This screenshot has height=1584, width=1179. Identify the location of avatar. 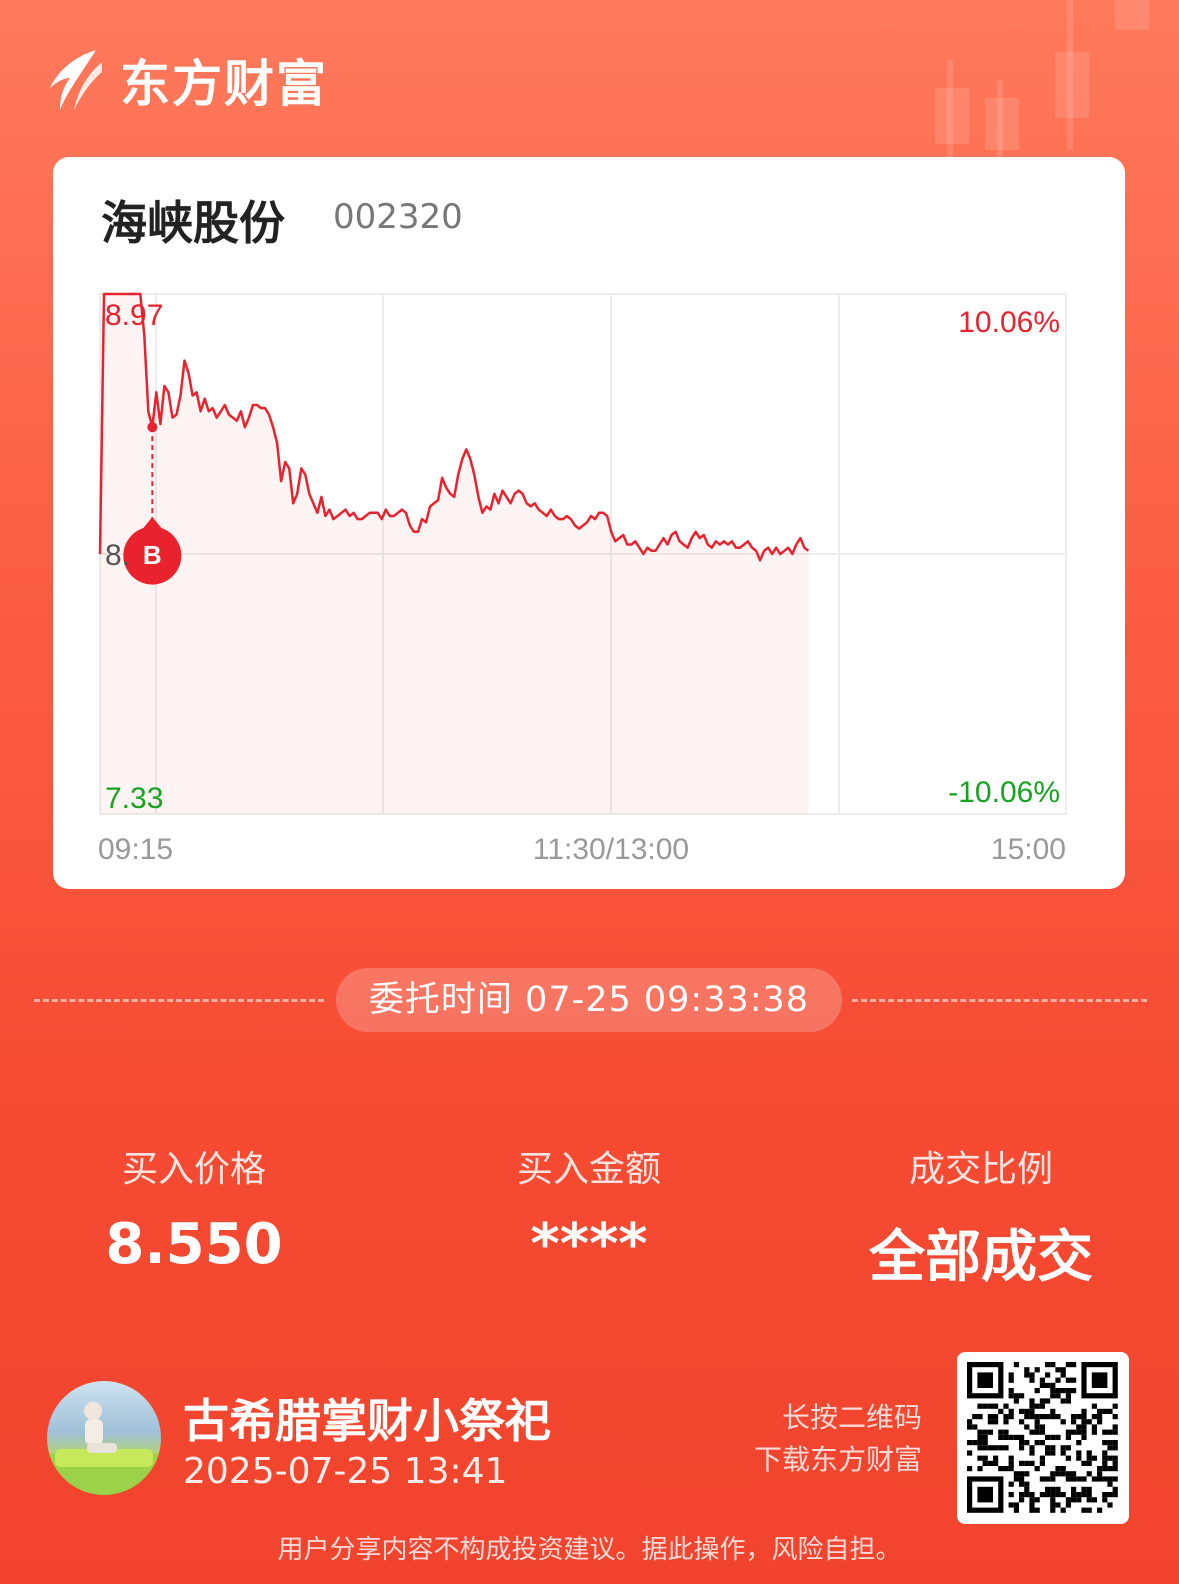
(104, 1438).